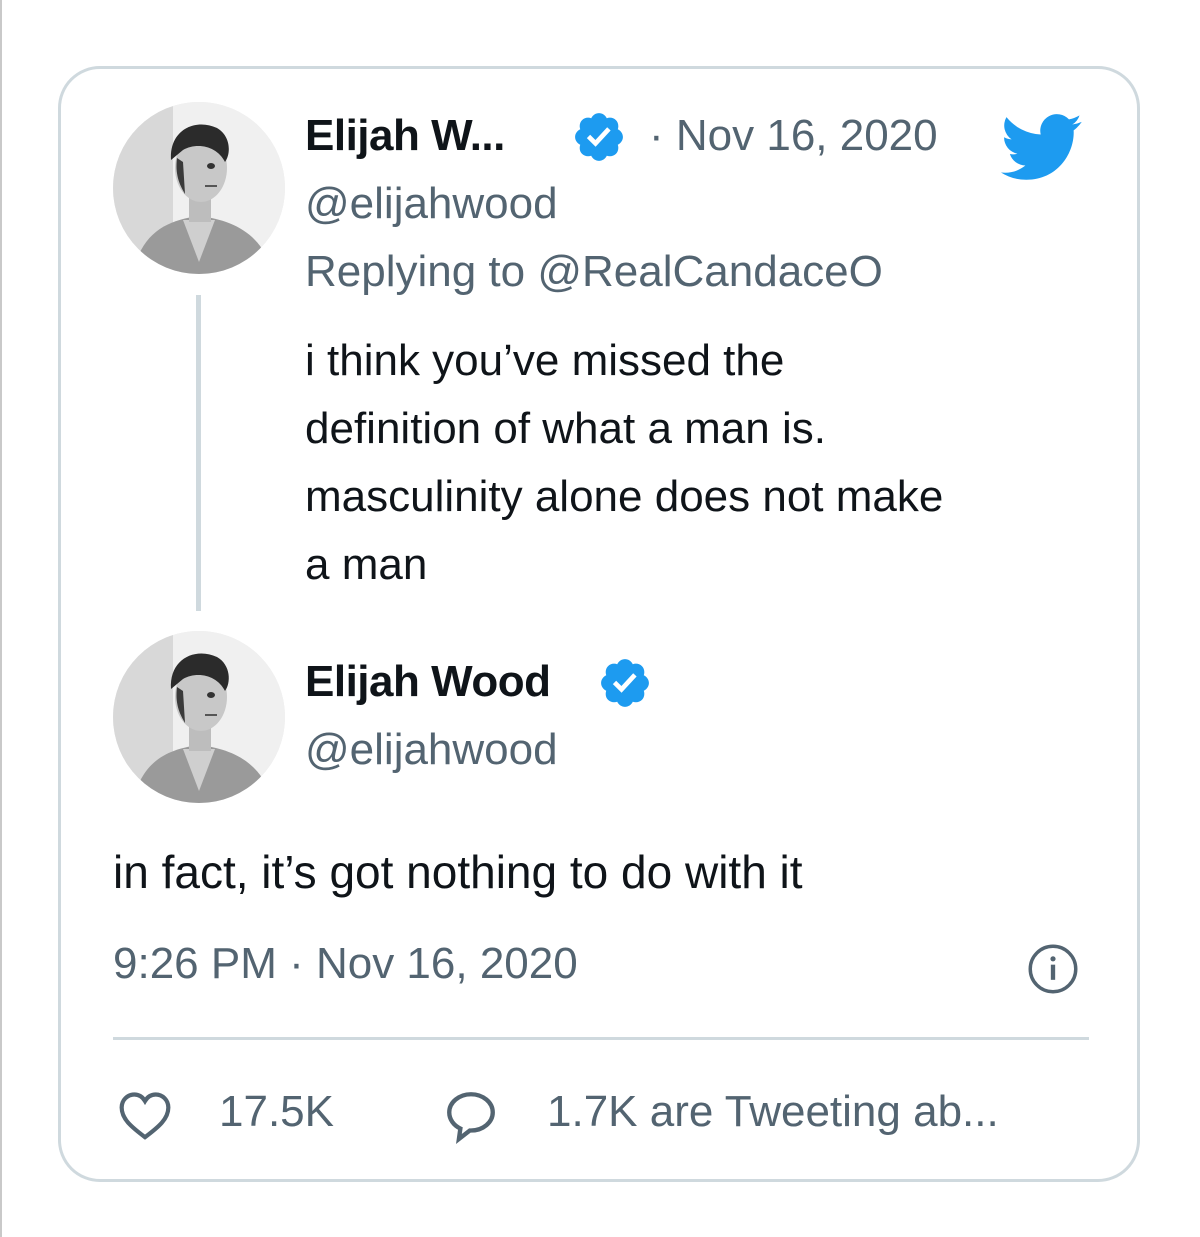 This screenshot has height=1237, width=1200. I want to click on info-icon, so click(1053, 969).